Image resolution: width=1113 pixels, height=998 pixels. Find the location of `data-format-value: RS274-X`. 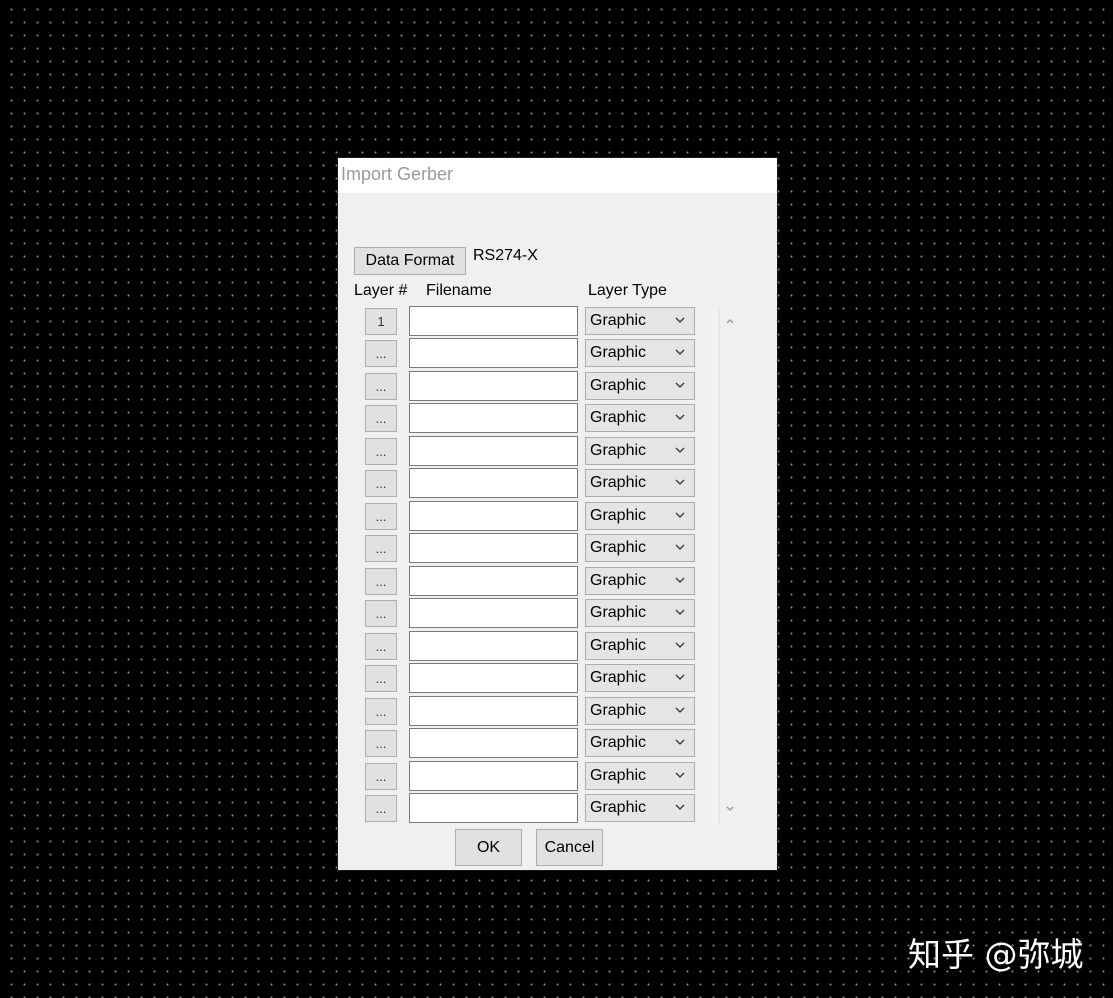

data-format-value: RS274-X is located at coordinates (505, 255).